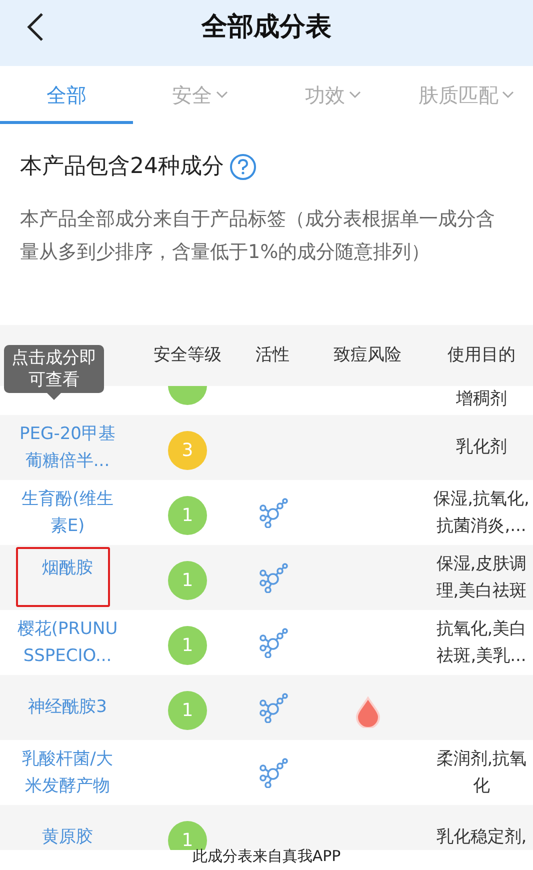 This screenshot has height=870, width=533. Describe the element at coordinates (35, 27) in the screenshot. I see `back-icon` at that location.